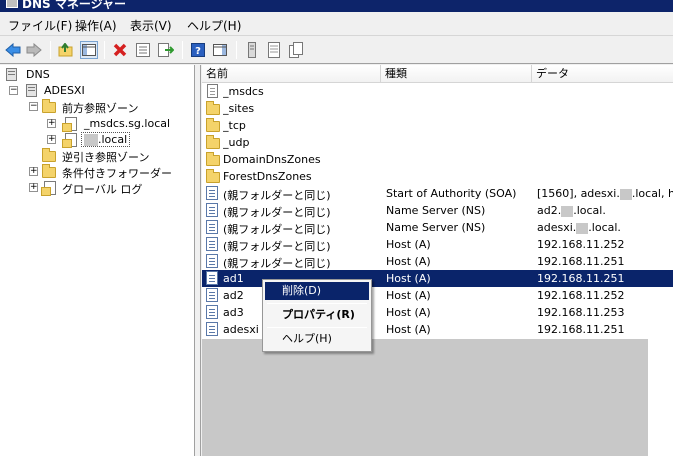  What do you see at coordinates (214, 25) in the screenshot?
I see `menu-help: ヘルプ(H)` at bounding box center [214, 25].